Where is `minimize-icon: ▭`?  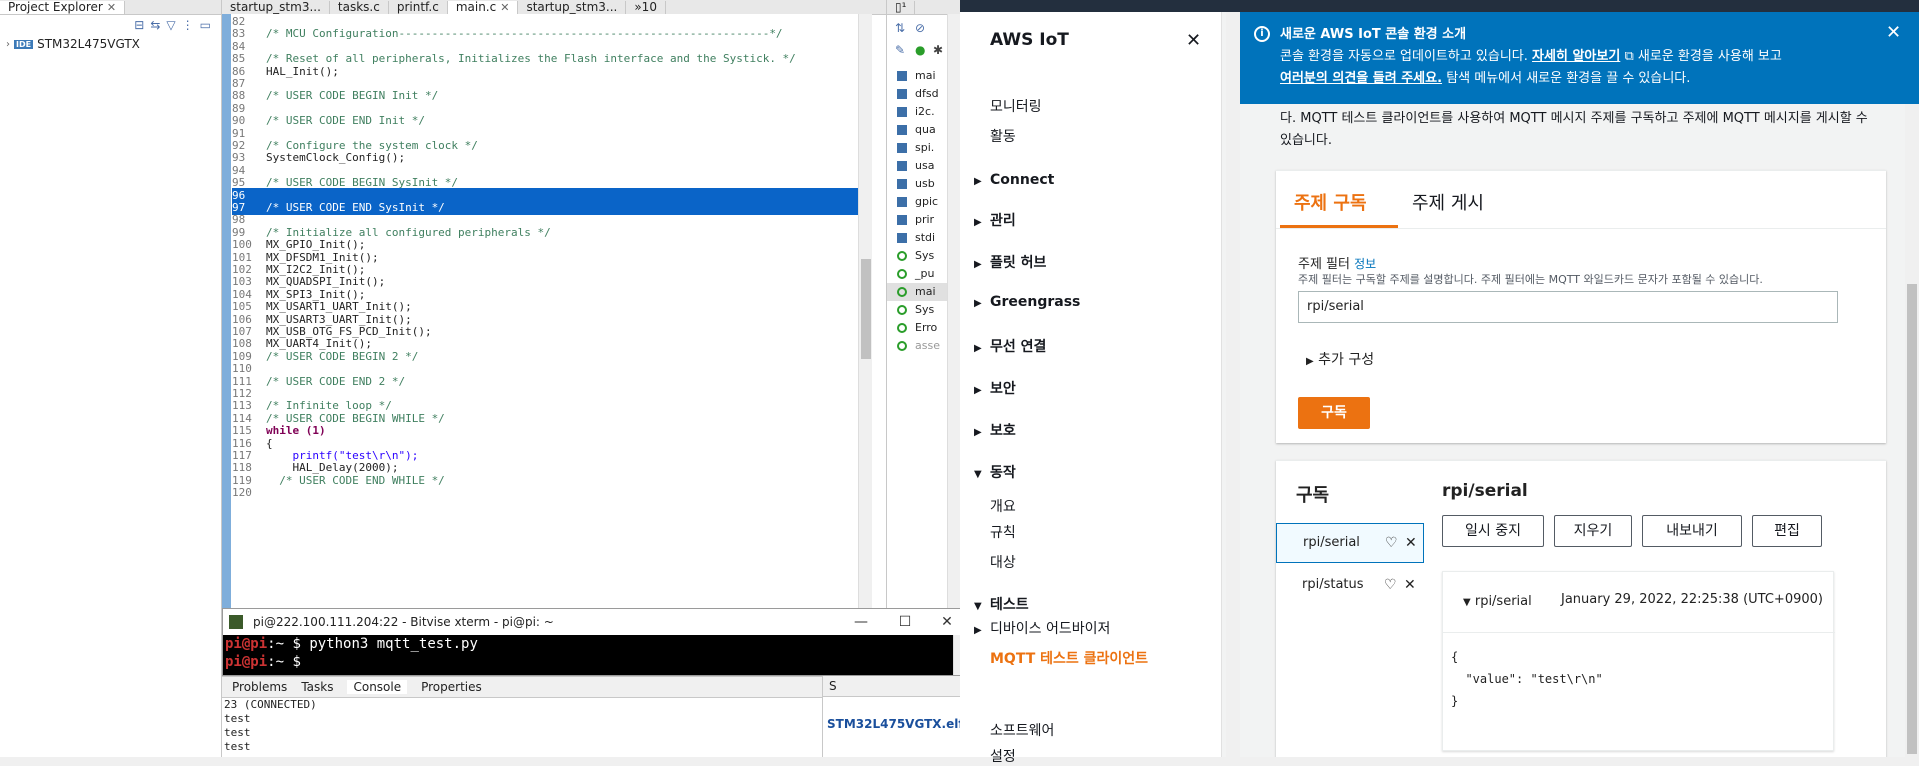
minimize-icon: ▭ is located at coordinates (205, 25).